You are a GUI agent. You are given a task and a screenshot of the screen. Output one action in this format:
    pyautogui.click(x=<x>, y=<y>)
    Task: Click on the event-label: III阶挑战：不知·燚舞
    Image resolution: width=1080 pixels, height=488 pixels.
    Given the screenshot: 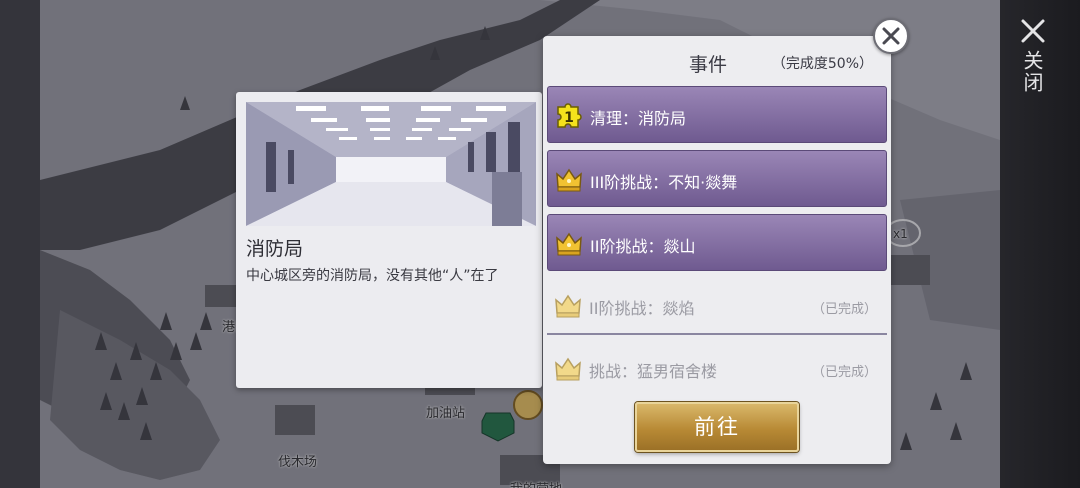 What is the action you would take?
    pyautogui.click(x=664, y=182)
    